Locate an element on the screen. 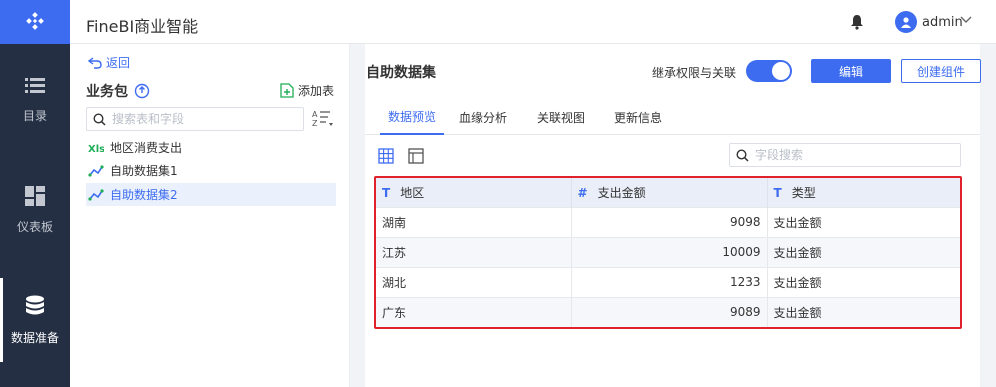  cell-amount: 10009 is located at coordinates (669, 251).